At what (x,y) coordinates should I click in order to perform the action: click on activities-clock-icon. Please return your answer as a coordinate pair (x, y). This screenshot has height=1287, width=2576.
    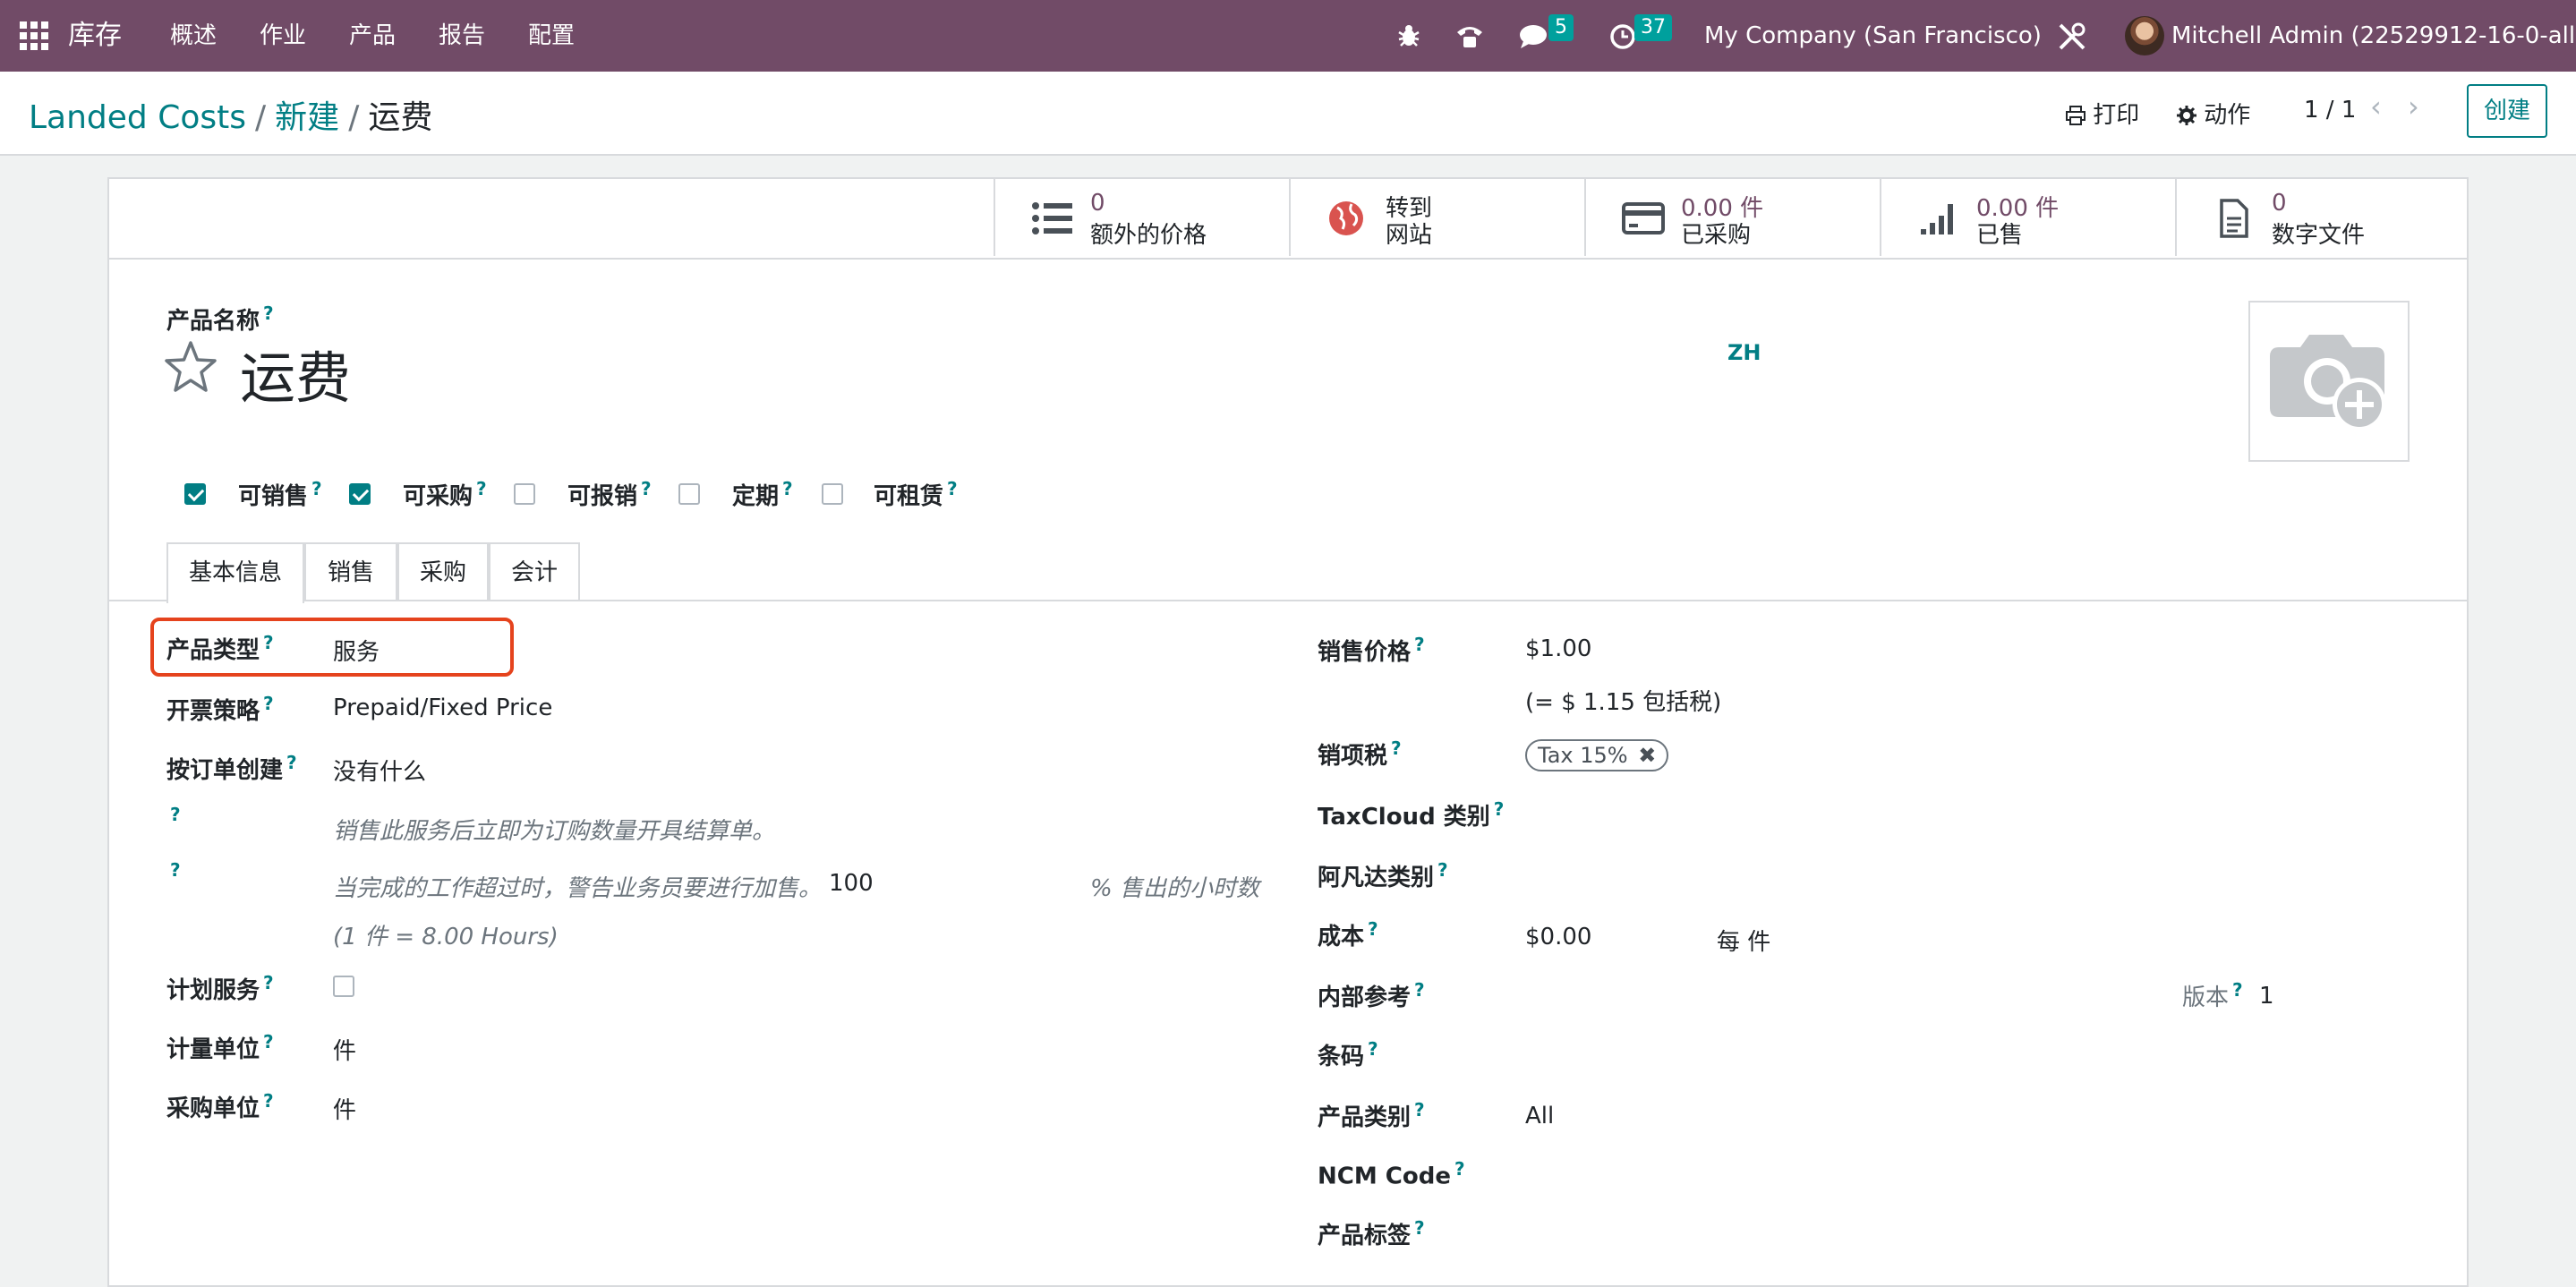
    Looking at the image, I should click on (1622, 36).